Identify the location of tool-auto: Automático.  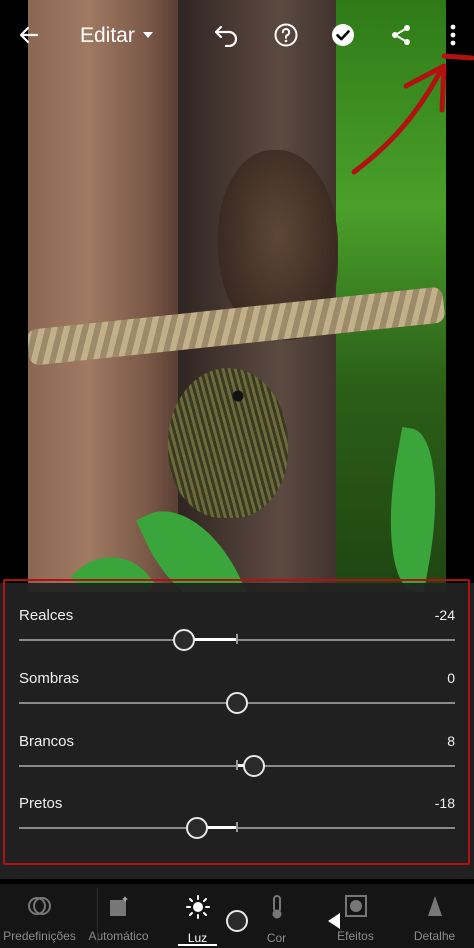
(118, 916).